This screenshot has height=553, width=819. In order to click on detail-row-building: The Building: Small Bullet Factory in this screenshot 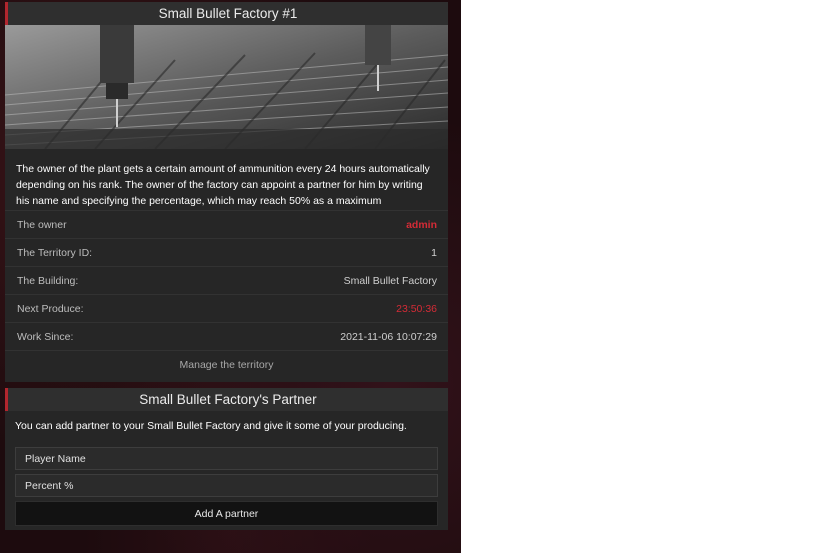, I will do `click(226, 280)`.